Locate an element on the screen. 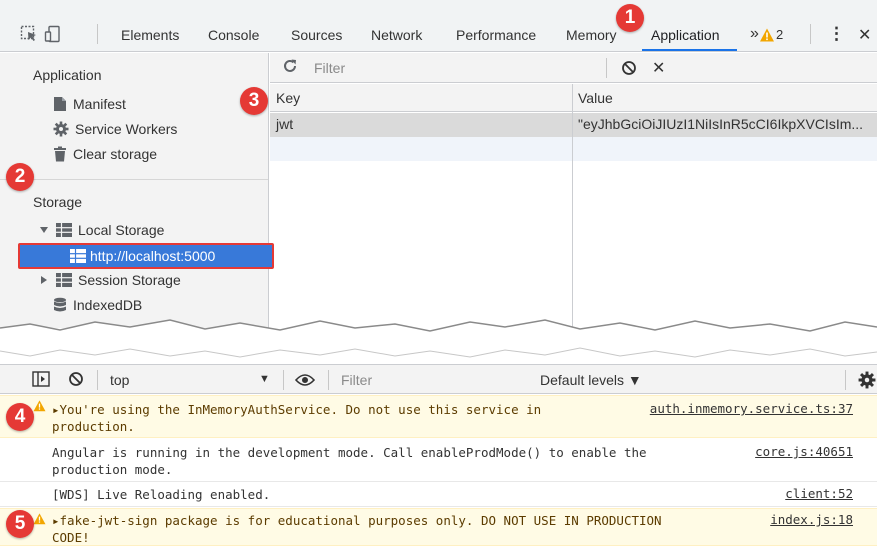 The image size is (877, 546). more-tabs-button: » is located at coordinates (754, 34).